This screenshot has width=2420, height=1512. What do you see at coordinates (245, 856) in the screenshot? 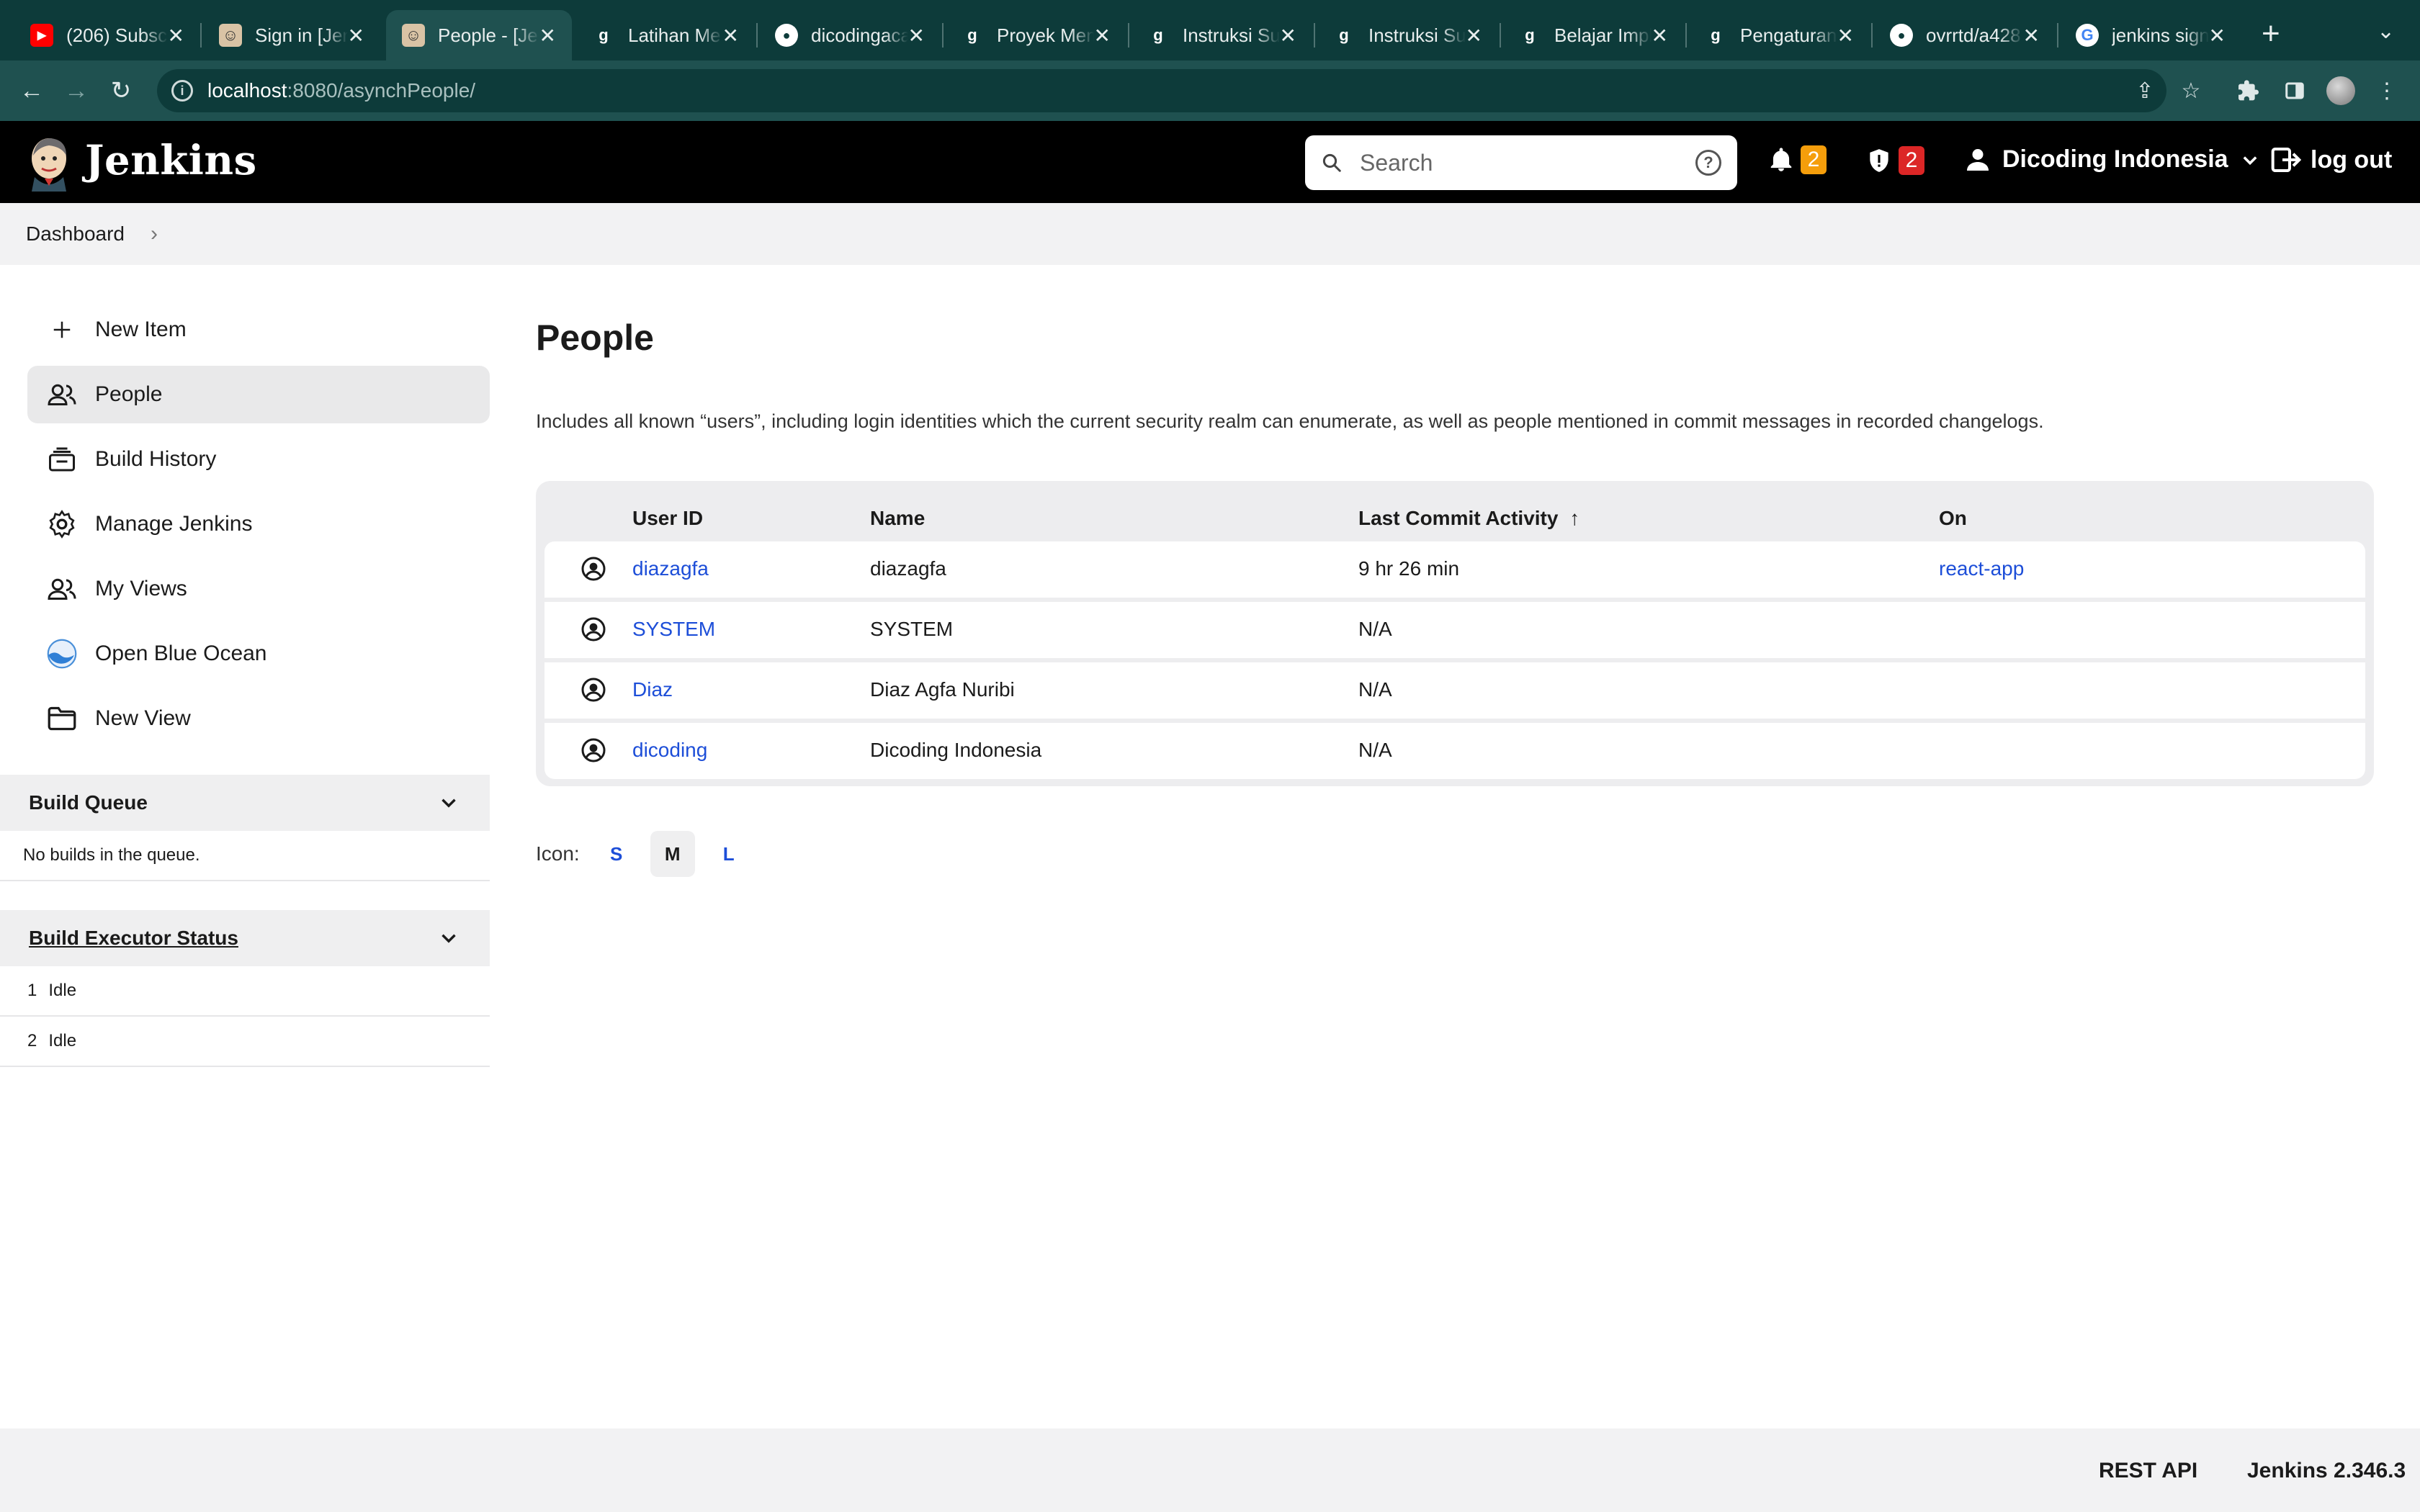
I see `build-queue-empty: No builds in the queue.` at bounding box center [245, 856].